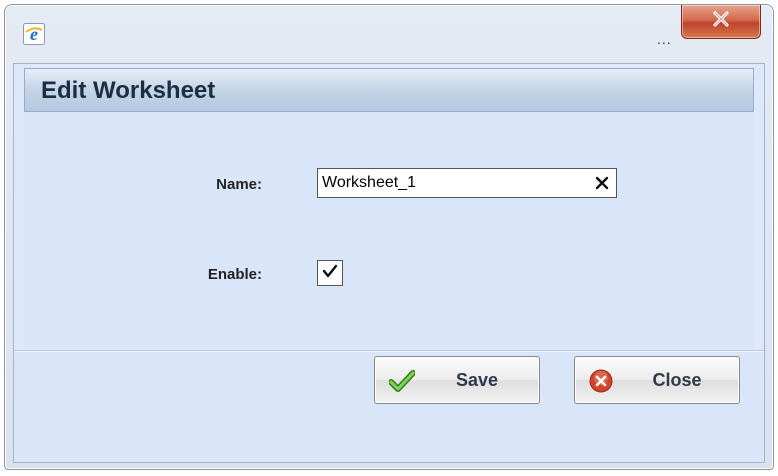 The width and height of the screenshot is (778, 476). Describe the element at coordinates (602, 183) in the screenshot. I see `clear-x-icon` at that location.